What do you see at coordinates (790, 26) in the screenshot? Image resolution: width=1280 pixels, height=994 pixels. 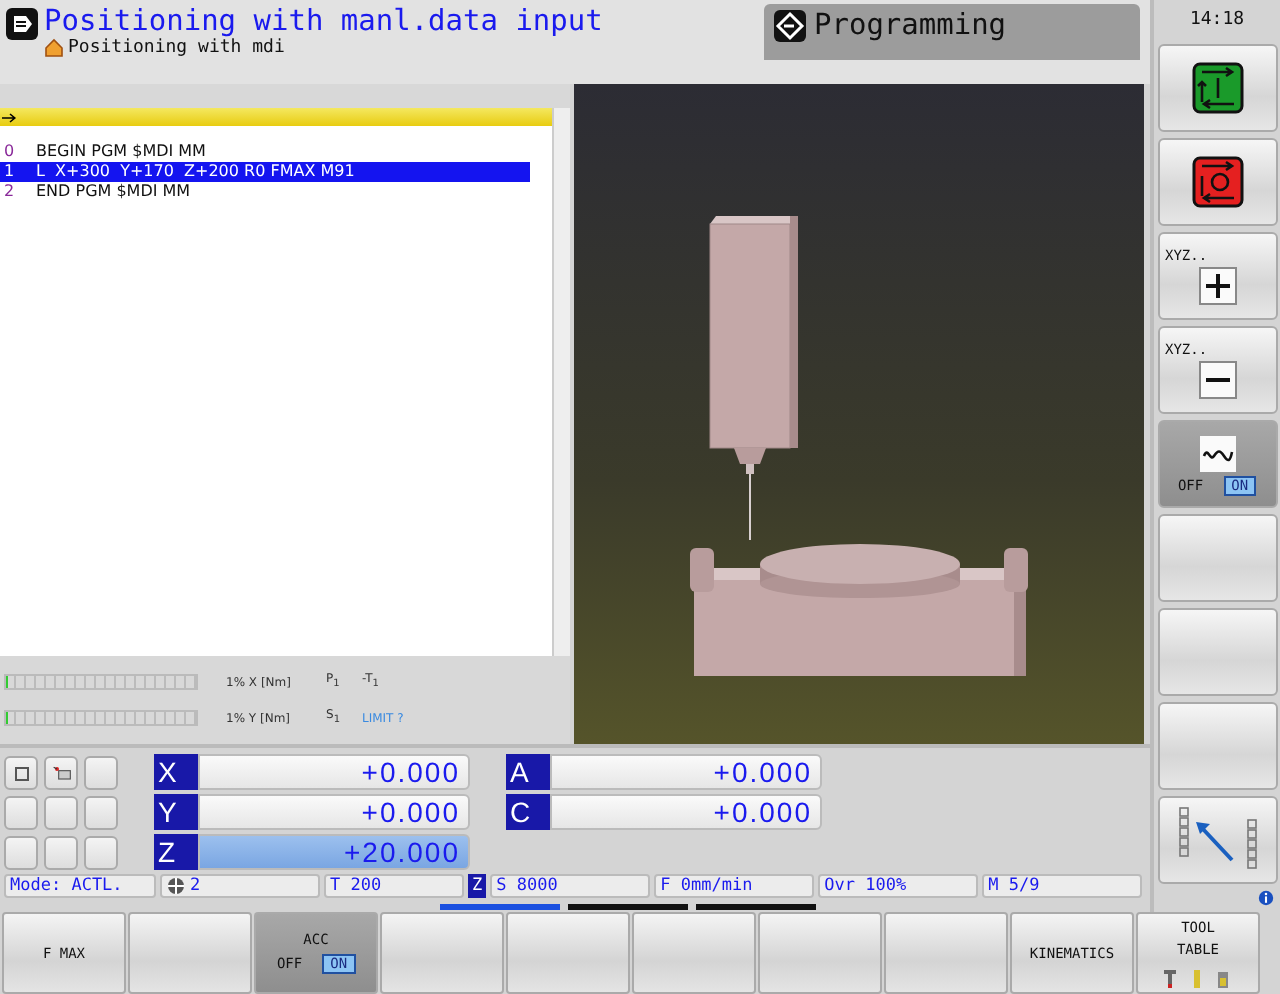 I see `programming-icon` at bounding box center [790, 26].